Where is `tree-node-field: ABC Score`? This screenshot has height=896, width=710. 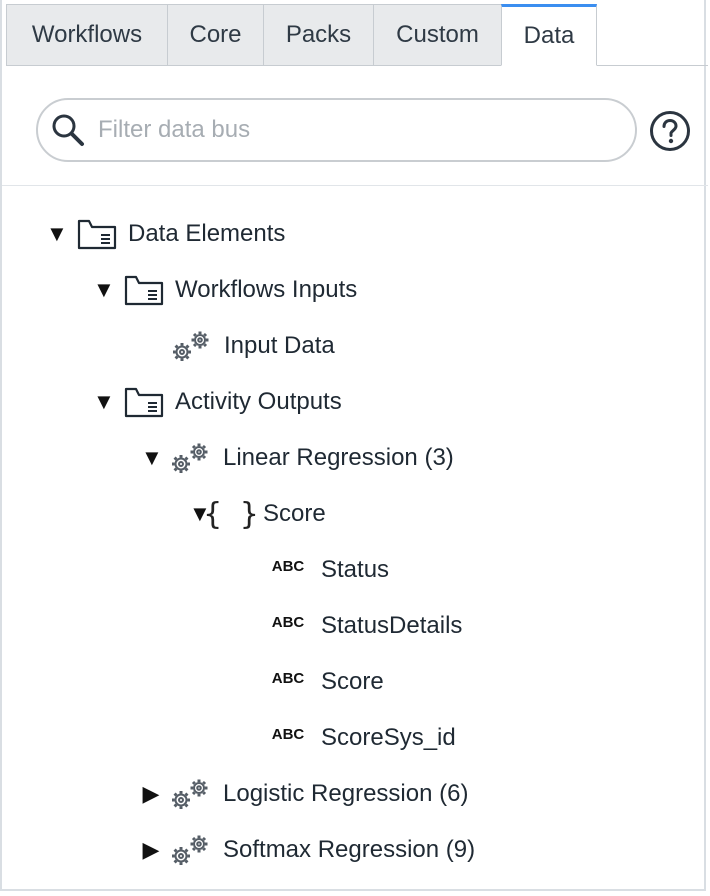 tree-node-field: ABC Score is located at coordinates (325, 682).